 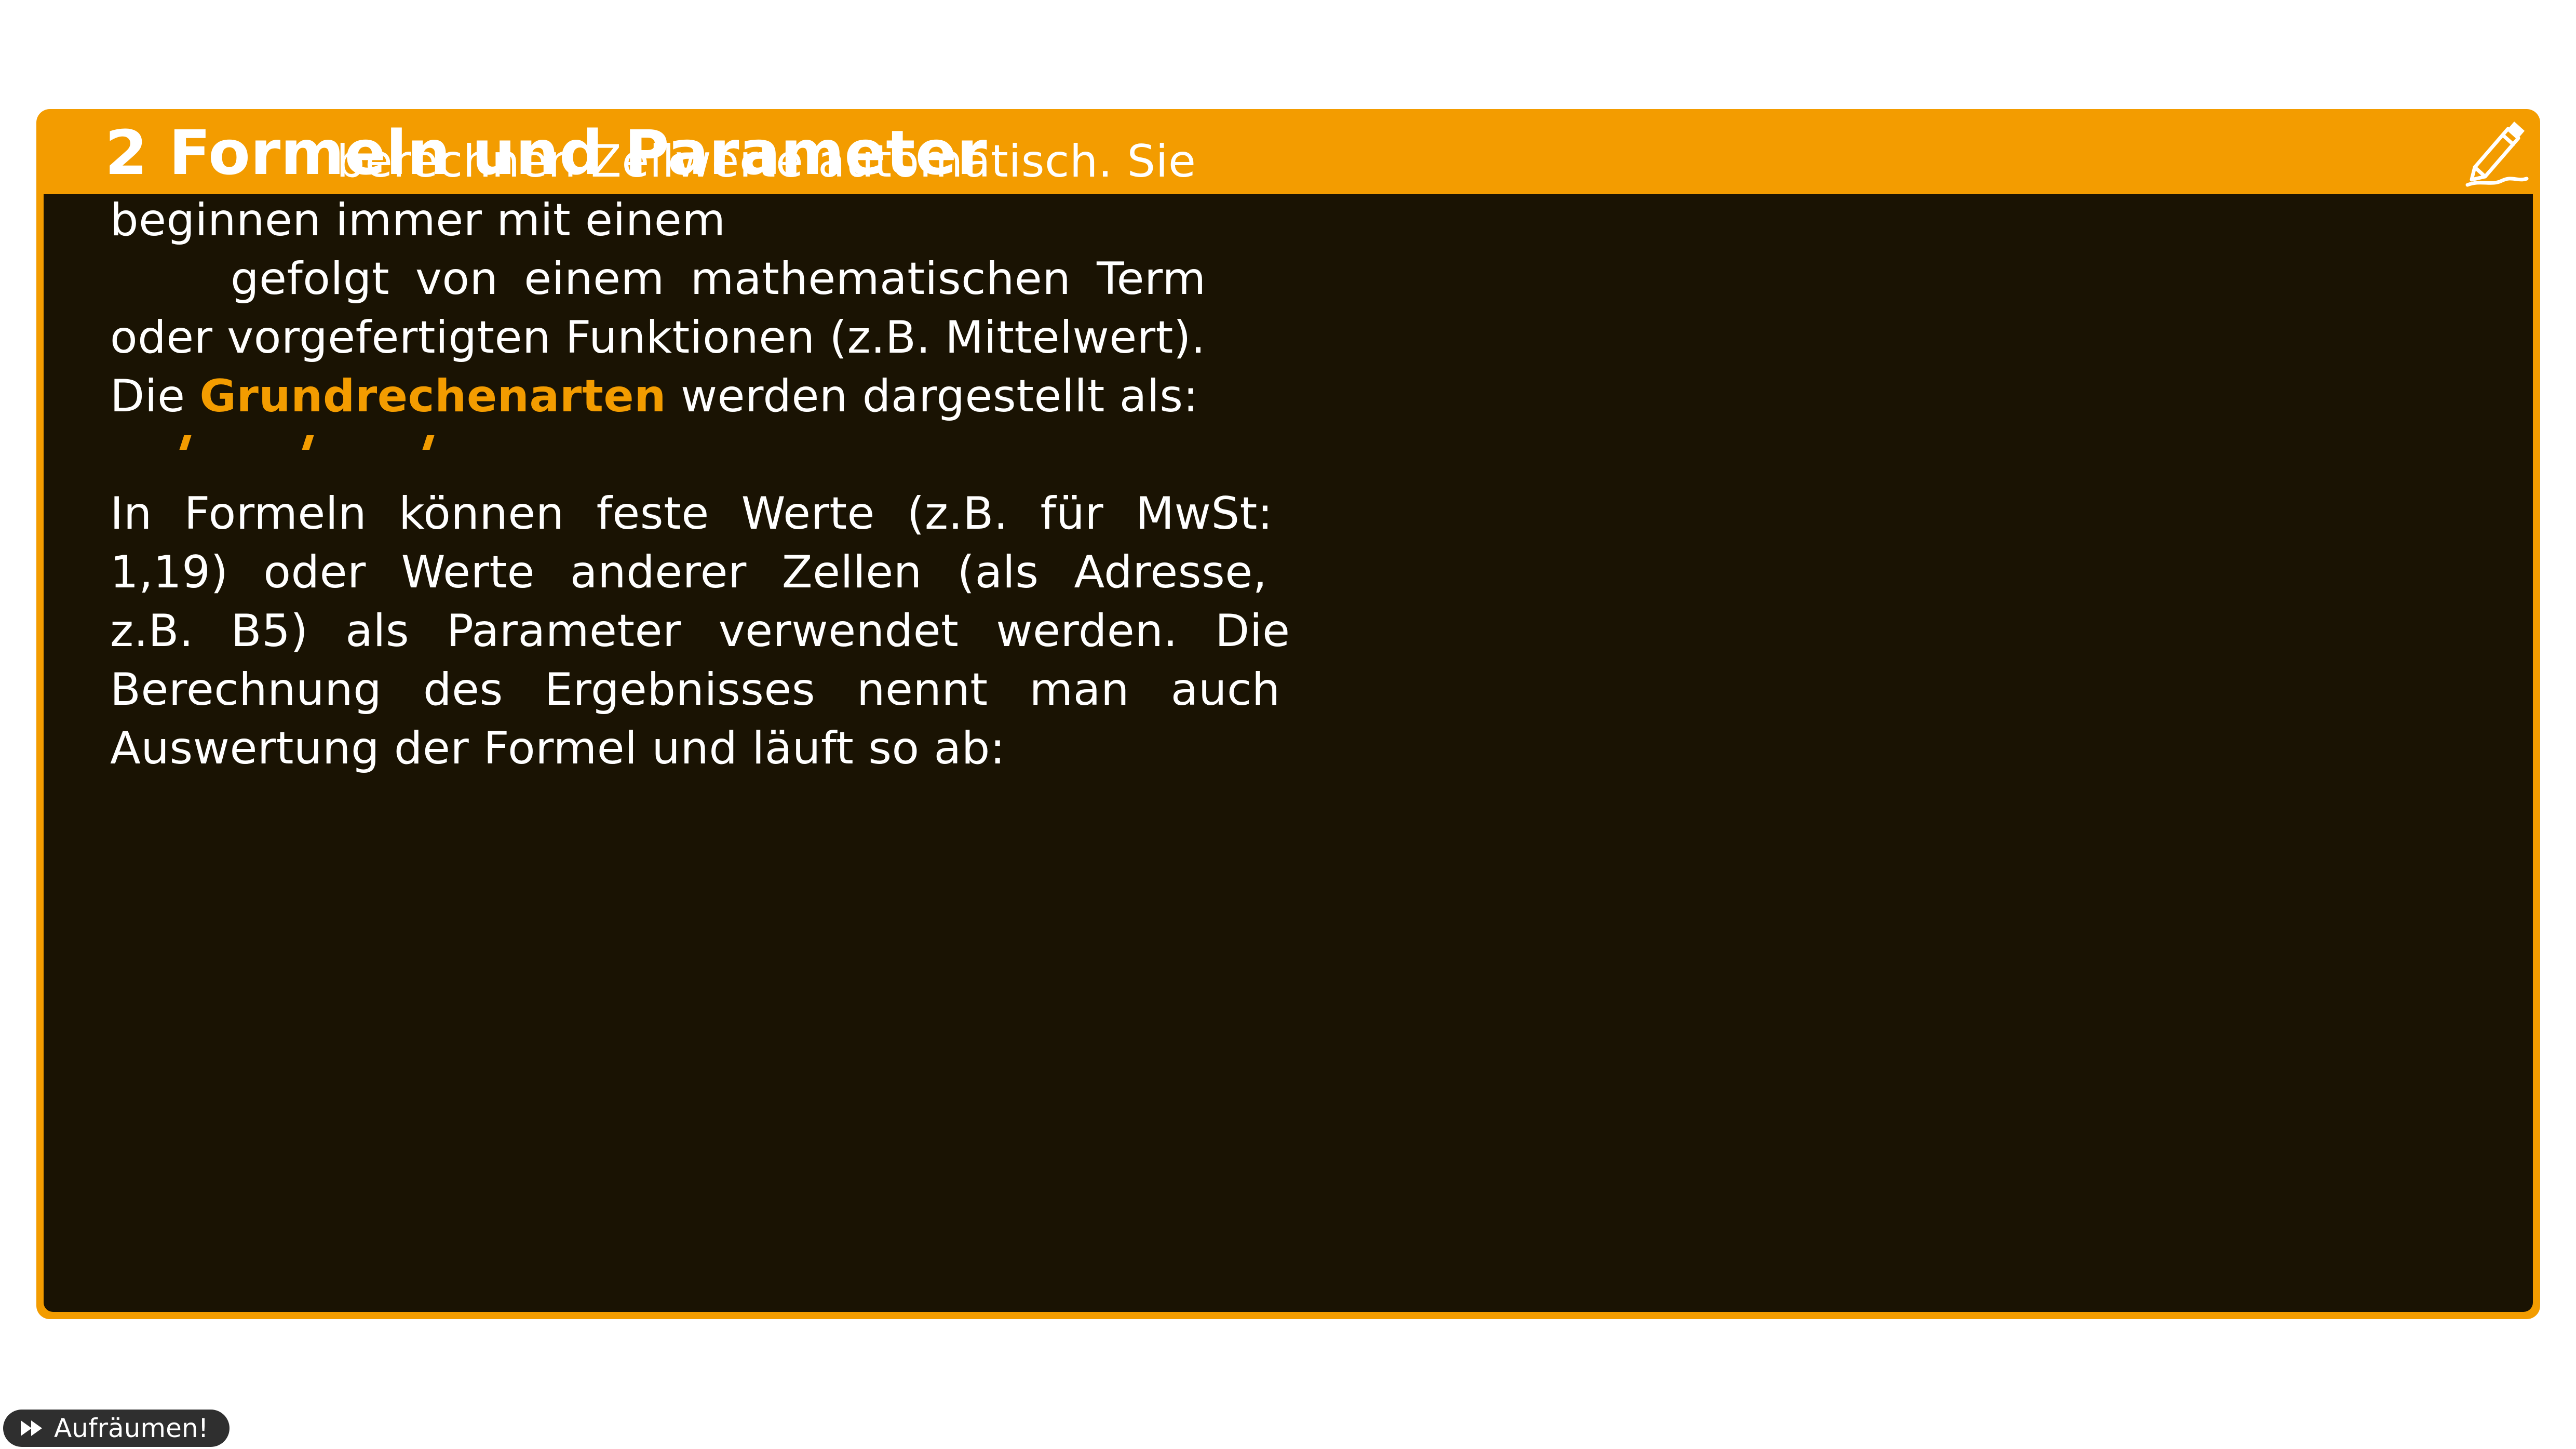 What do you see at coordinates (147, 396) in the screenshot?
I see `text-line-5-pre: Die` at bounding box center [147, 396].